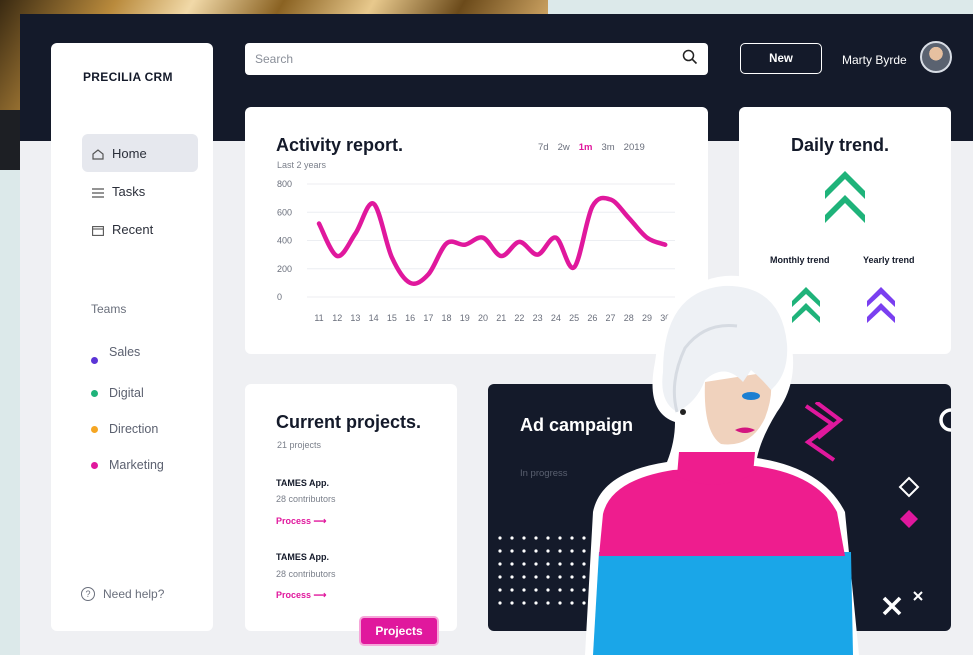  What do you see at coordinates (136, 465) in the screenshot?
I see `team-label: Marketing` at bounding box center [136, 465].